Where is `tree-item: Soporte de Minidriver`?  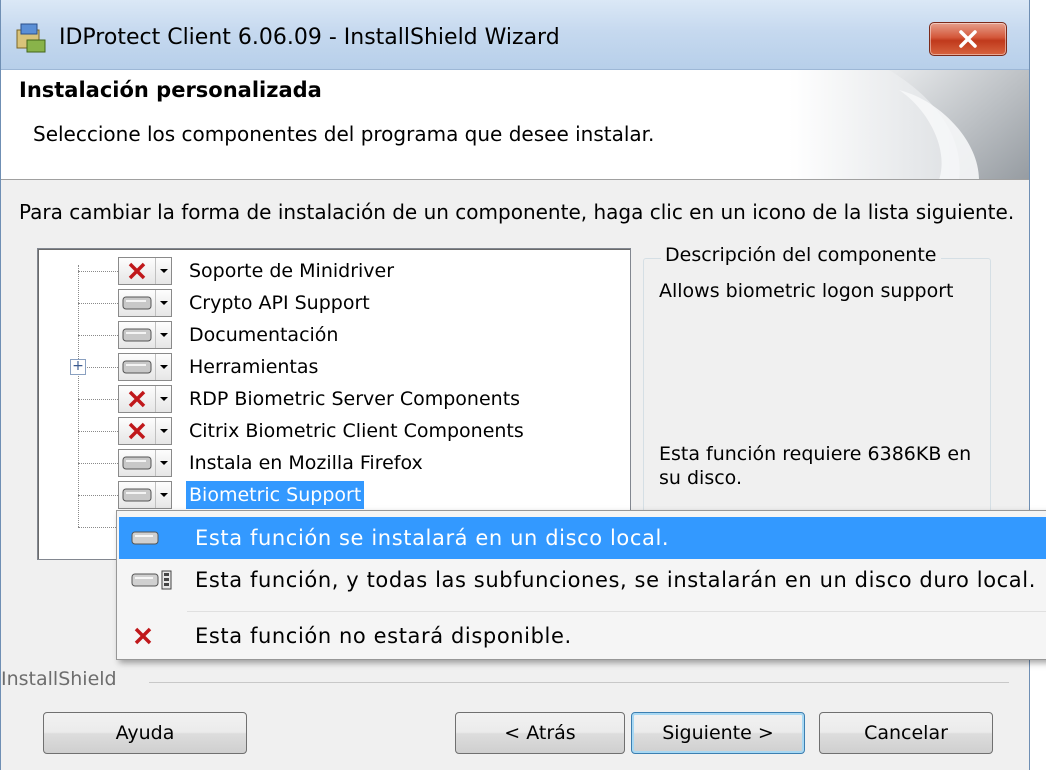 tree-item: Soporte de Minidriver is located at coordinates (334, 271).